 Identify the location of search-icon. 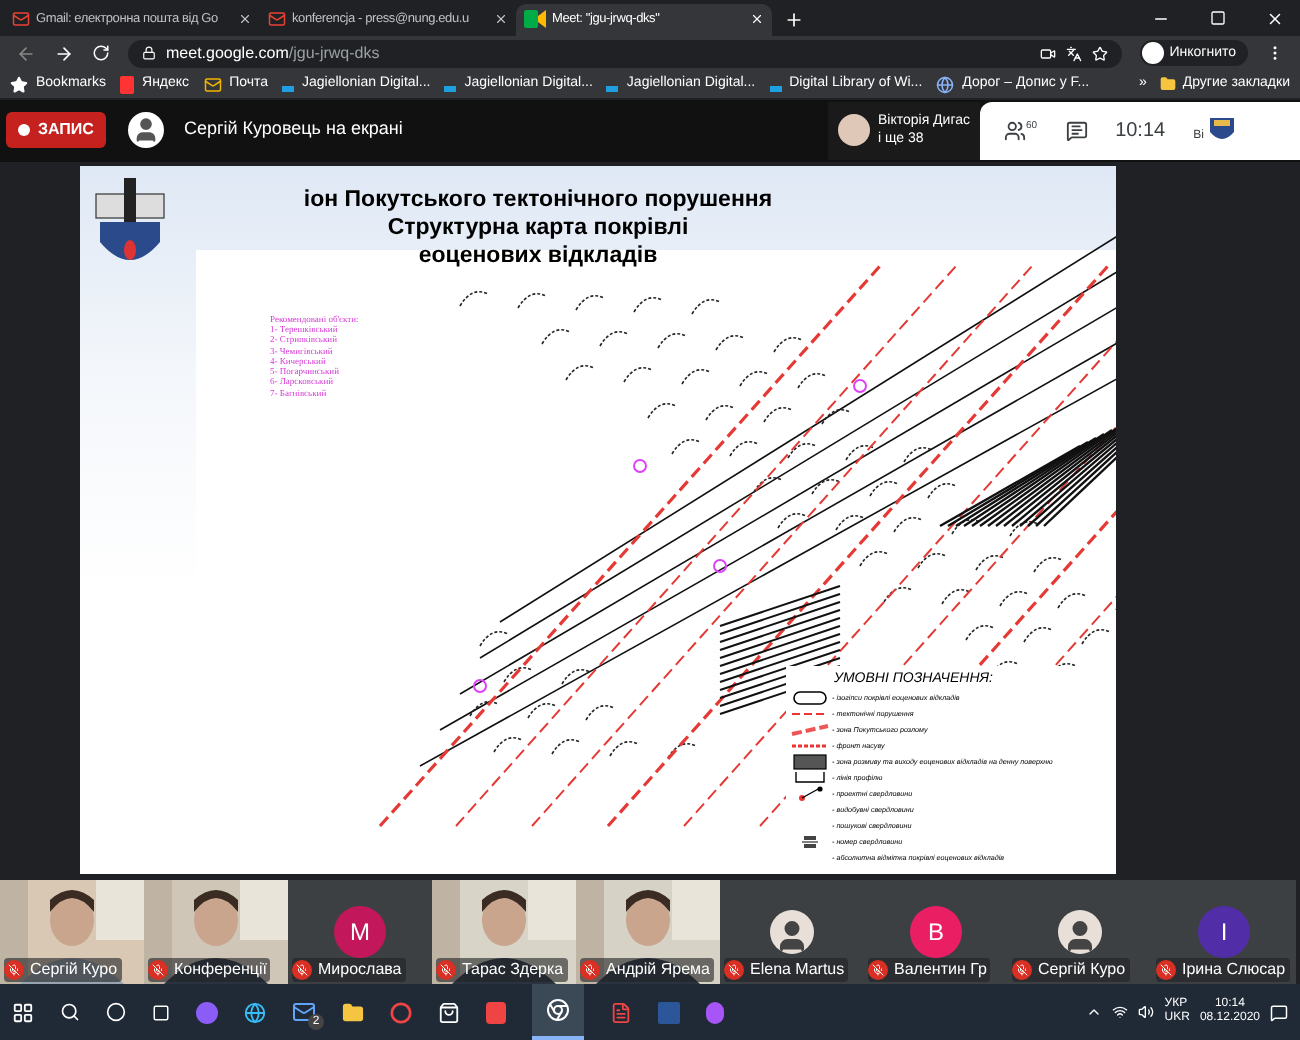
(70, 1012).